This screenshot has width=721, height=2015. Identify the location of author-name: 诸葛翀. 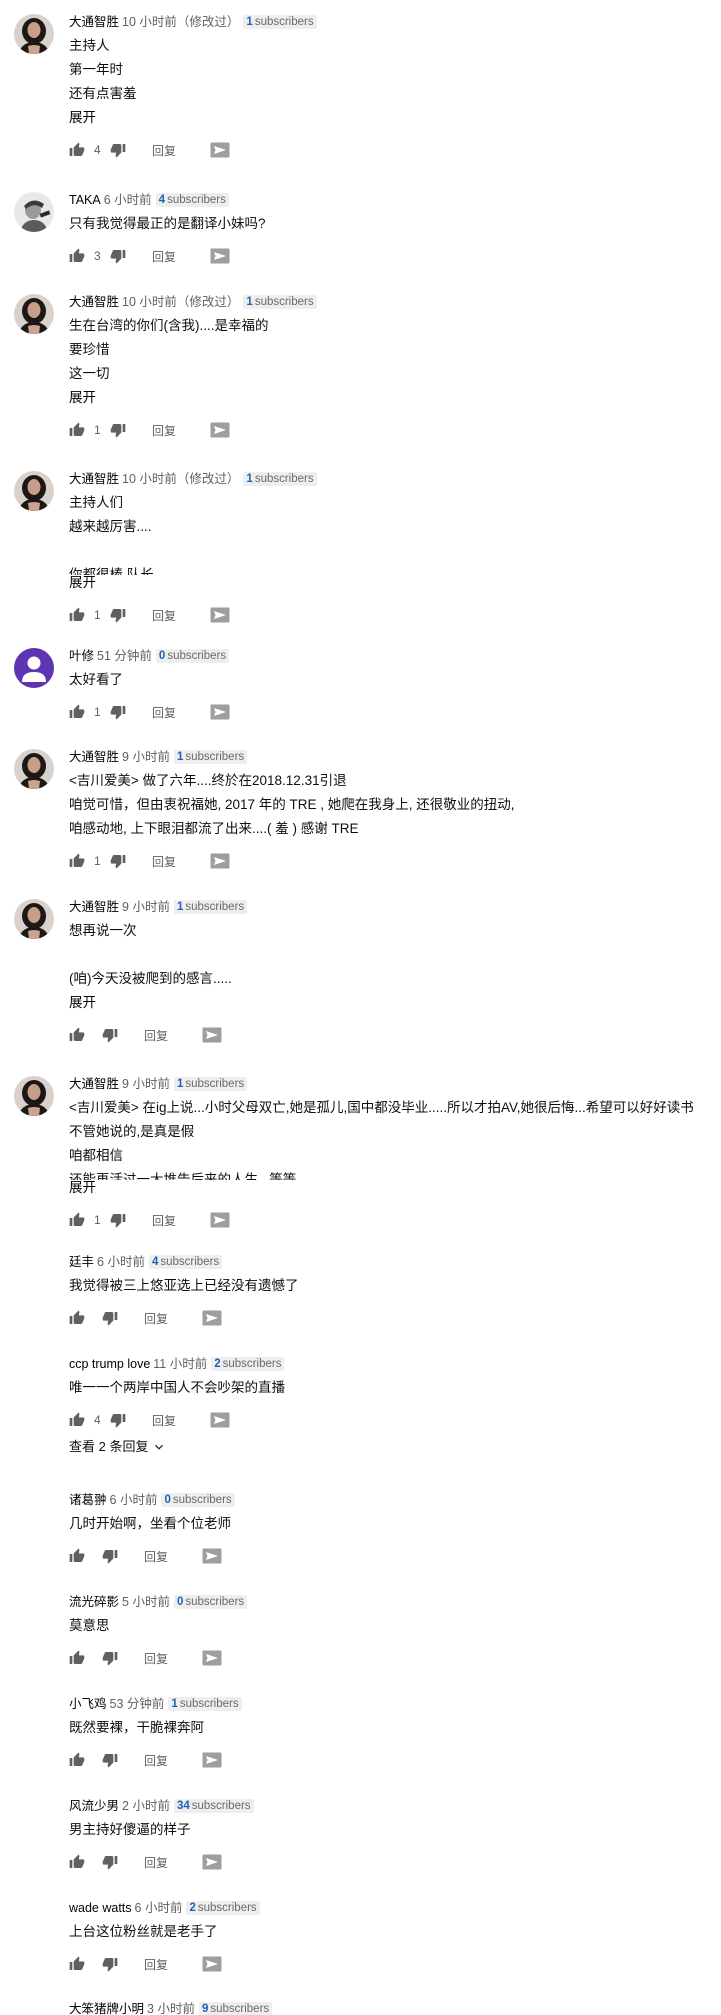
(88, 1500).